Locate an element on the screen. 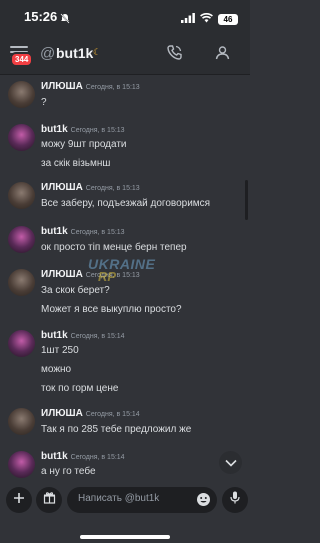  watermark-logo: UKRAINE RP is located at coordinates (121, 273).